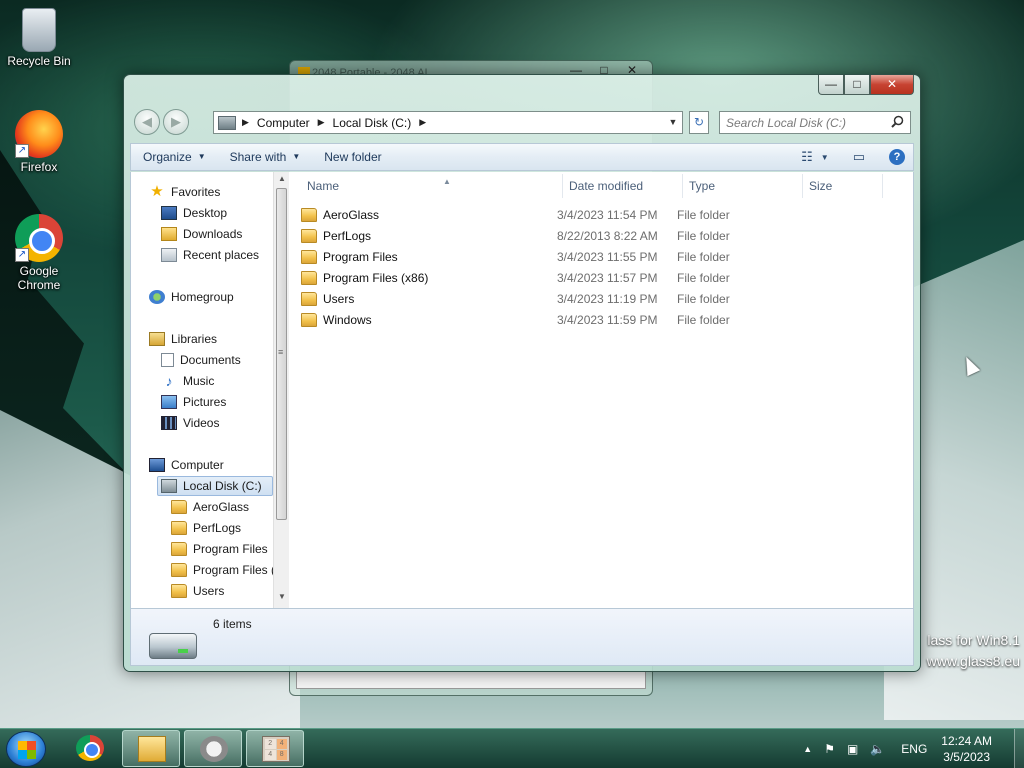 Image resolution: width=1024 pixels, height=768 pixels. I want to click on taskbar-app-chrome, so click(90, 748).